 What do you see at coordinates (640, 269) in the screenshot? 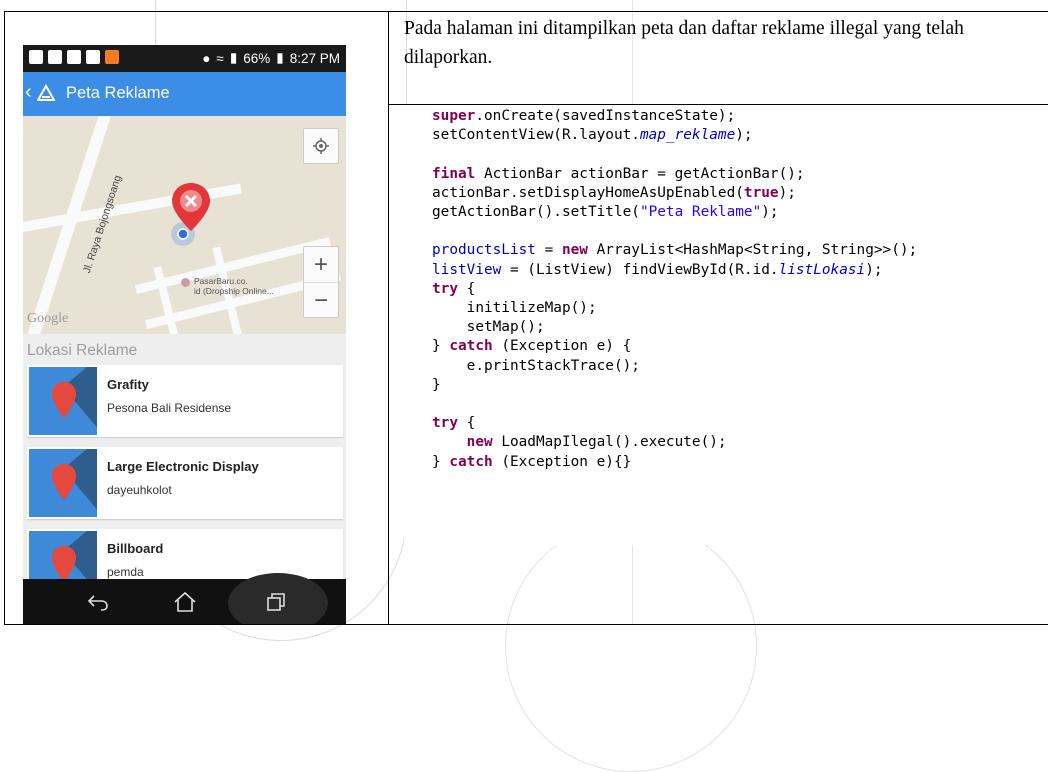
I see `code-token: = (ListView) findViewById(R.id.` at bounding box center [640, 269].